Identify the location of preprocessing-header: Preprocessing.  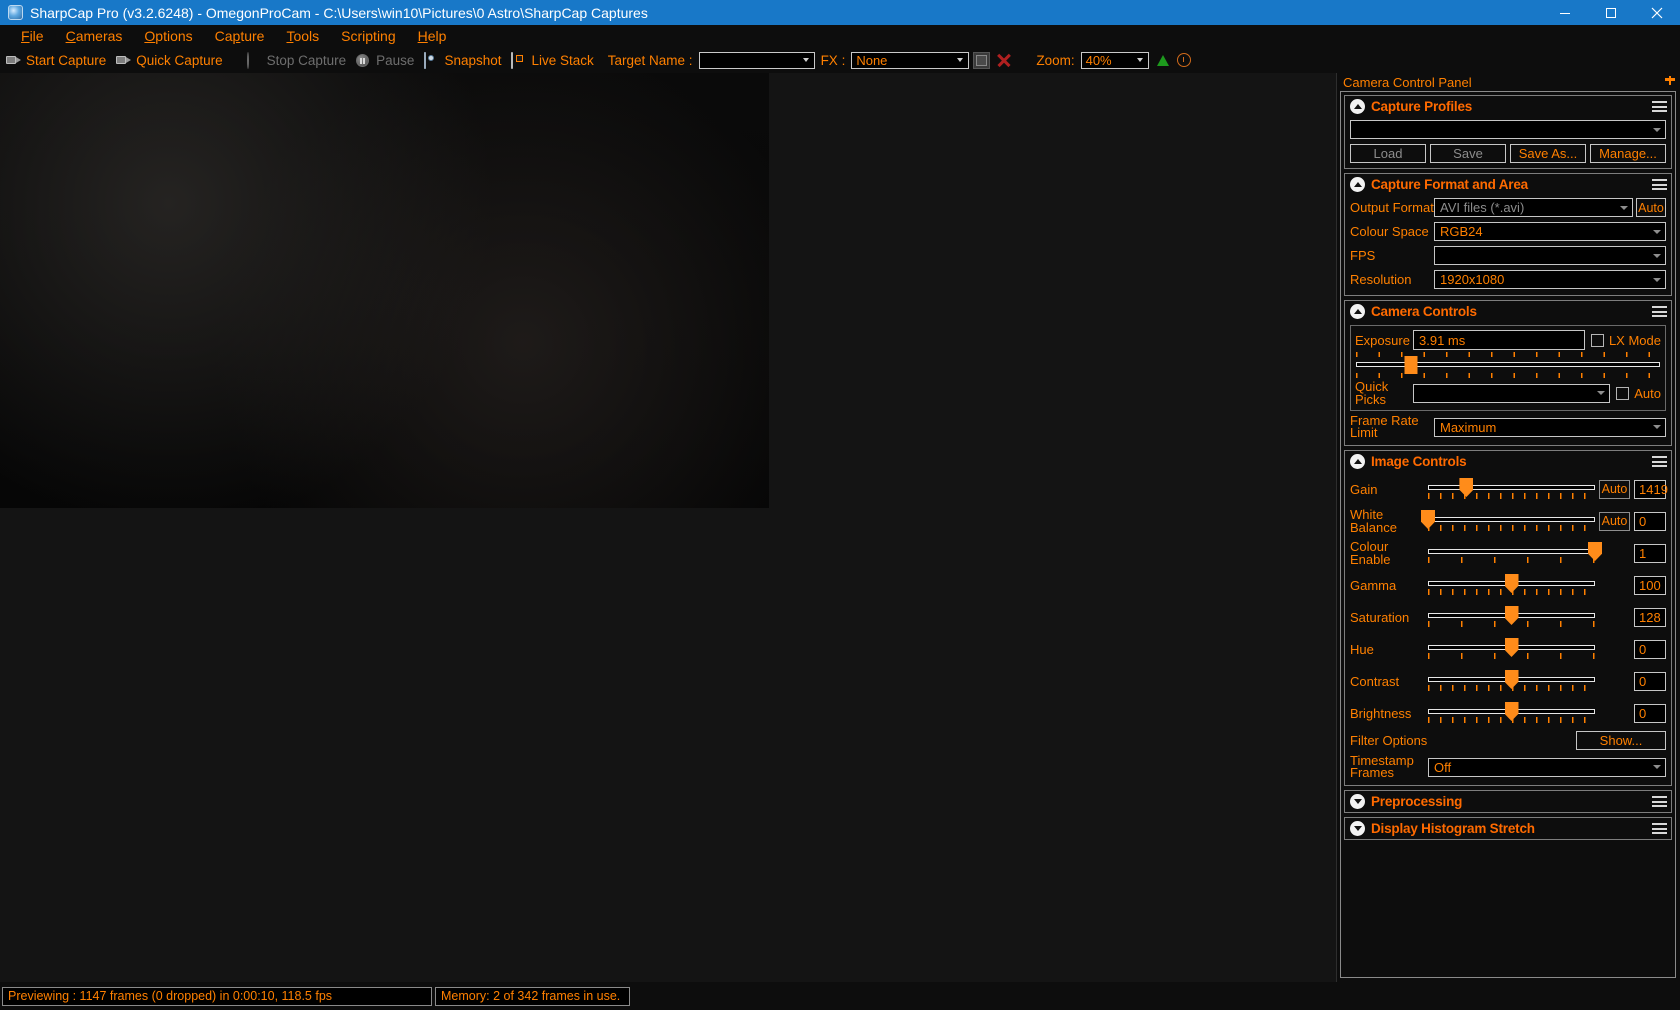
(1508, 801).